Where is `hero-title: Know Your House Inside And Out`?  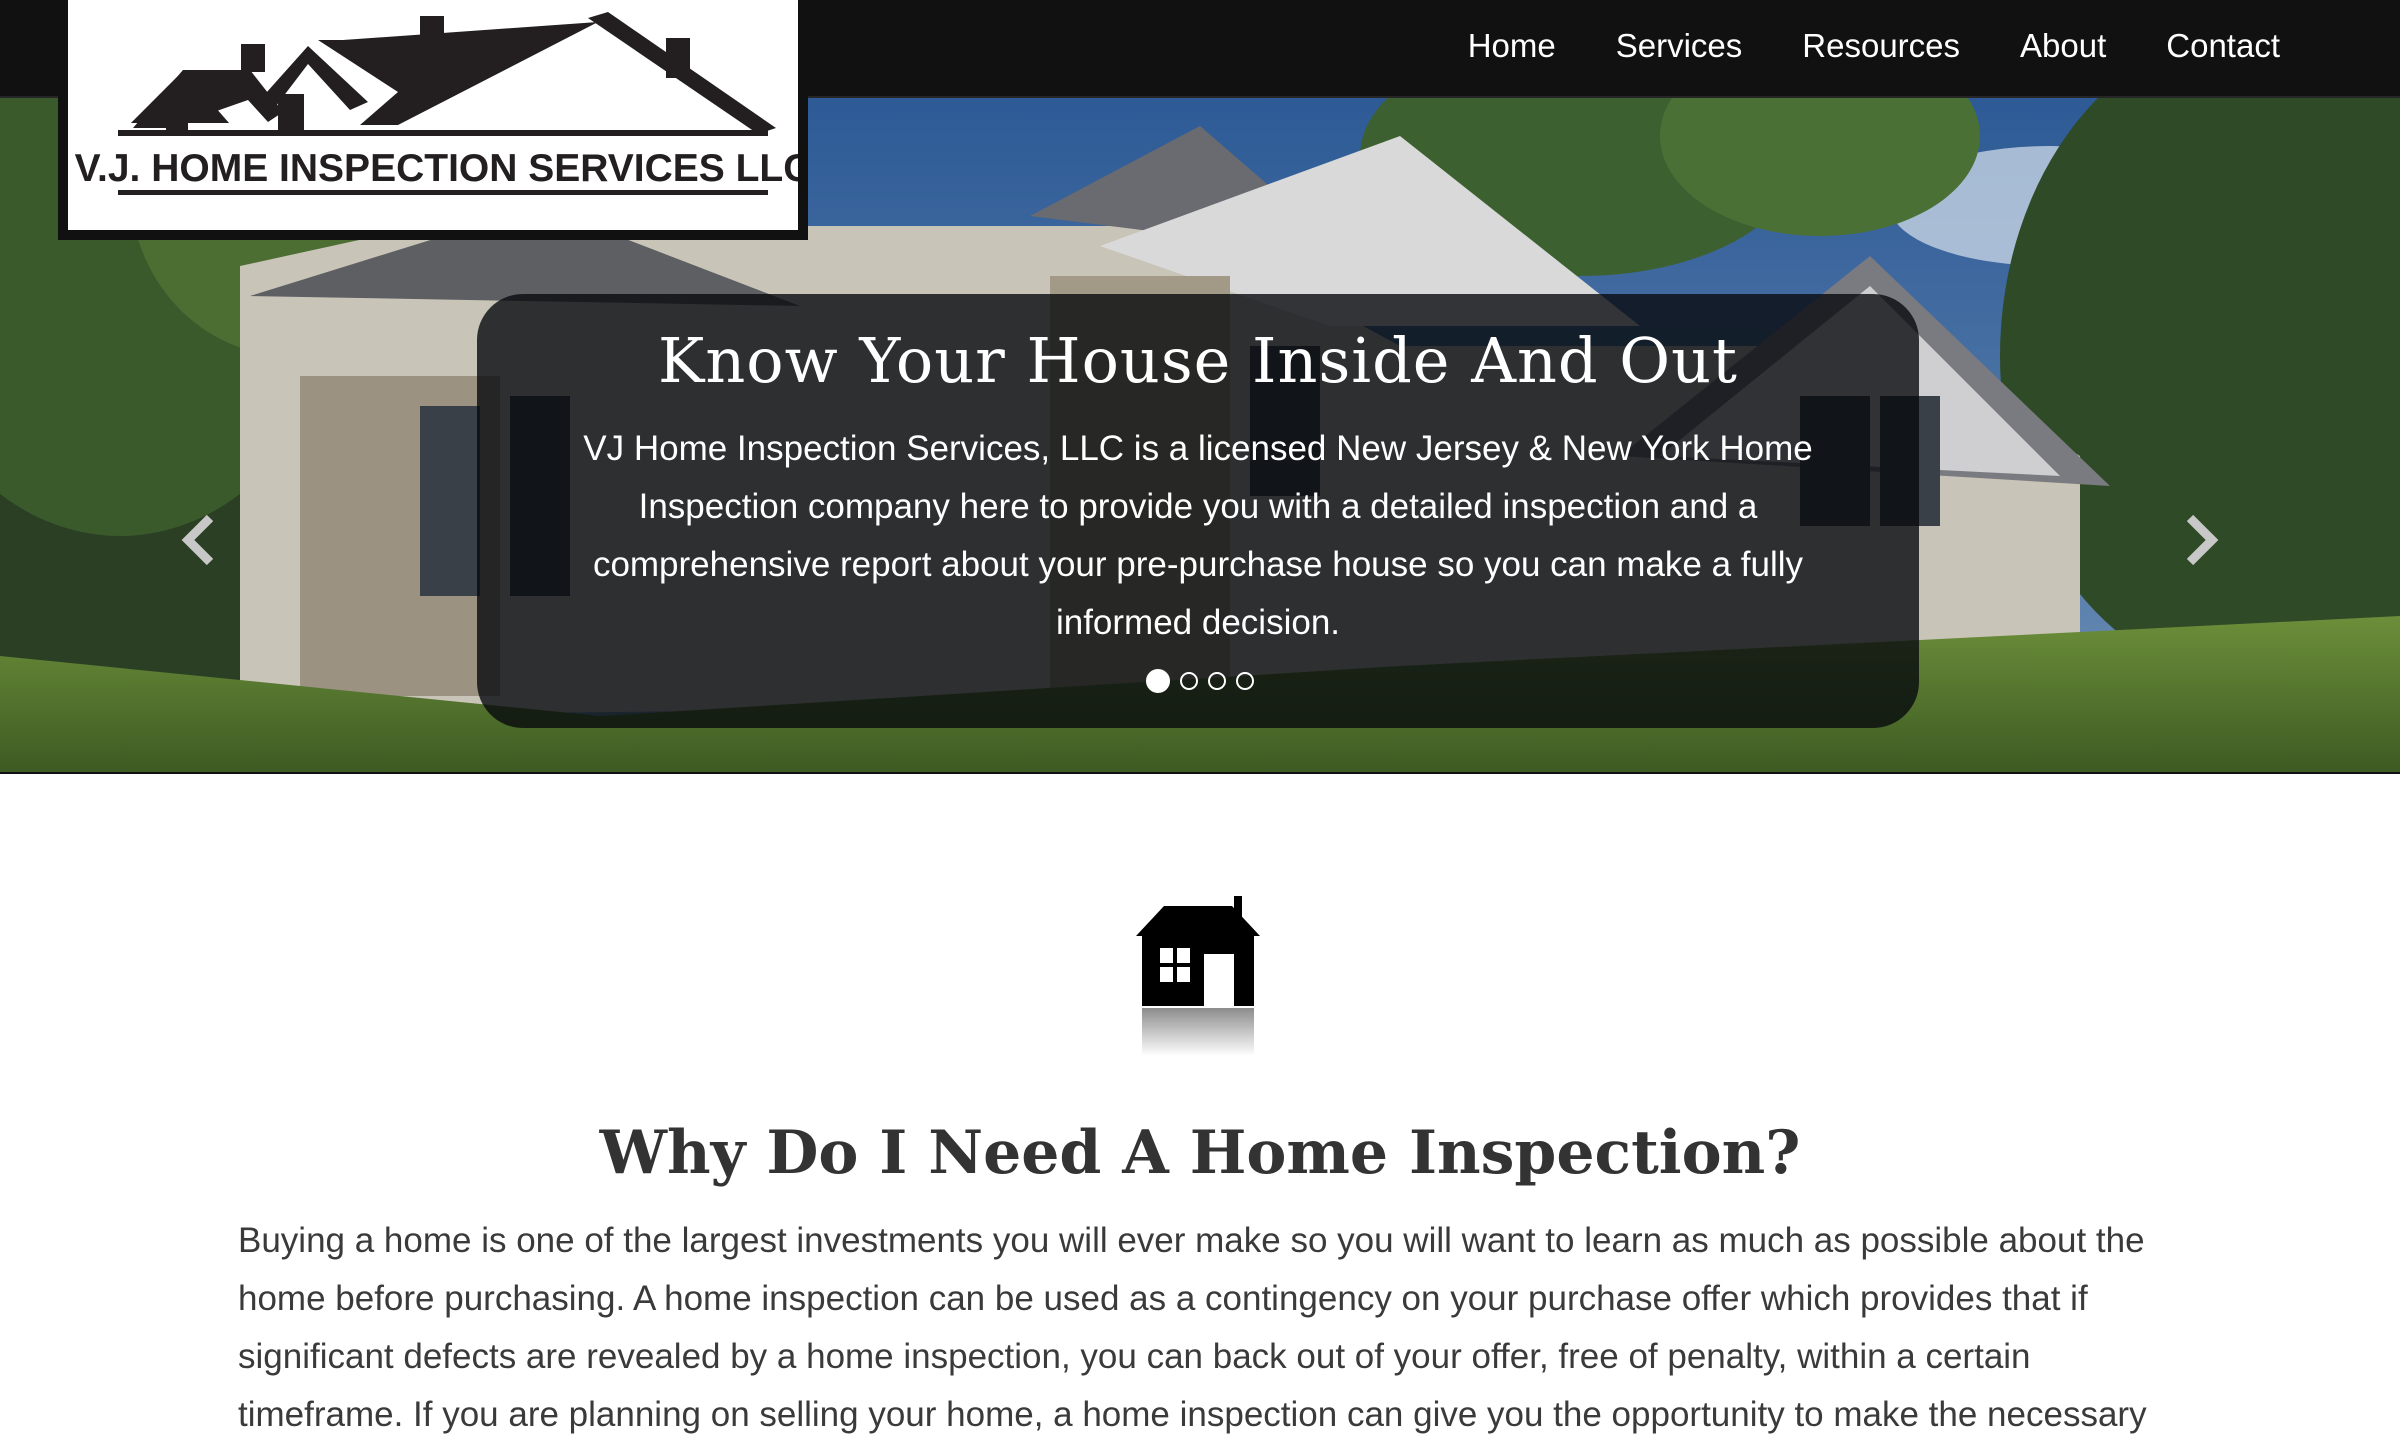 hero-title: Know Your House Inside And Out is located at coordinates (1198, 360).